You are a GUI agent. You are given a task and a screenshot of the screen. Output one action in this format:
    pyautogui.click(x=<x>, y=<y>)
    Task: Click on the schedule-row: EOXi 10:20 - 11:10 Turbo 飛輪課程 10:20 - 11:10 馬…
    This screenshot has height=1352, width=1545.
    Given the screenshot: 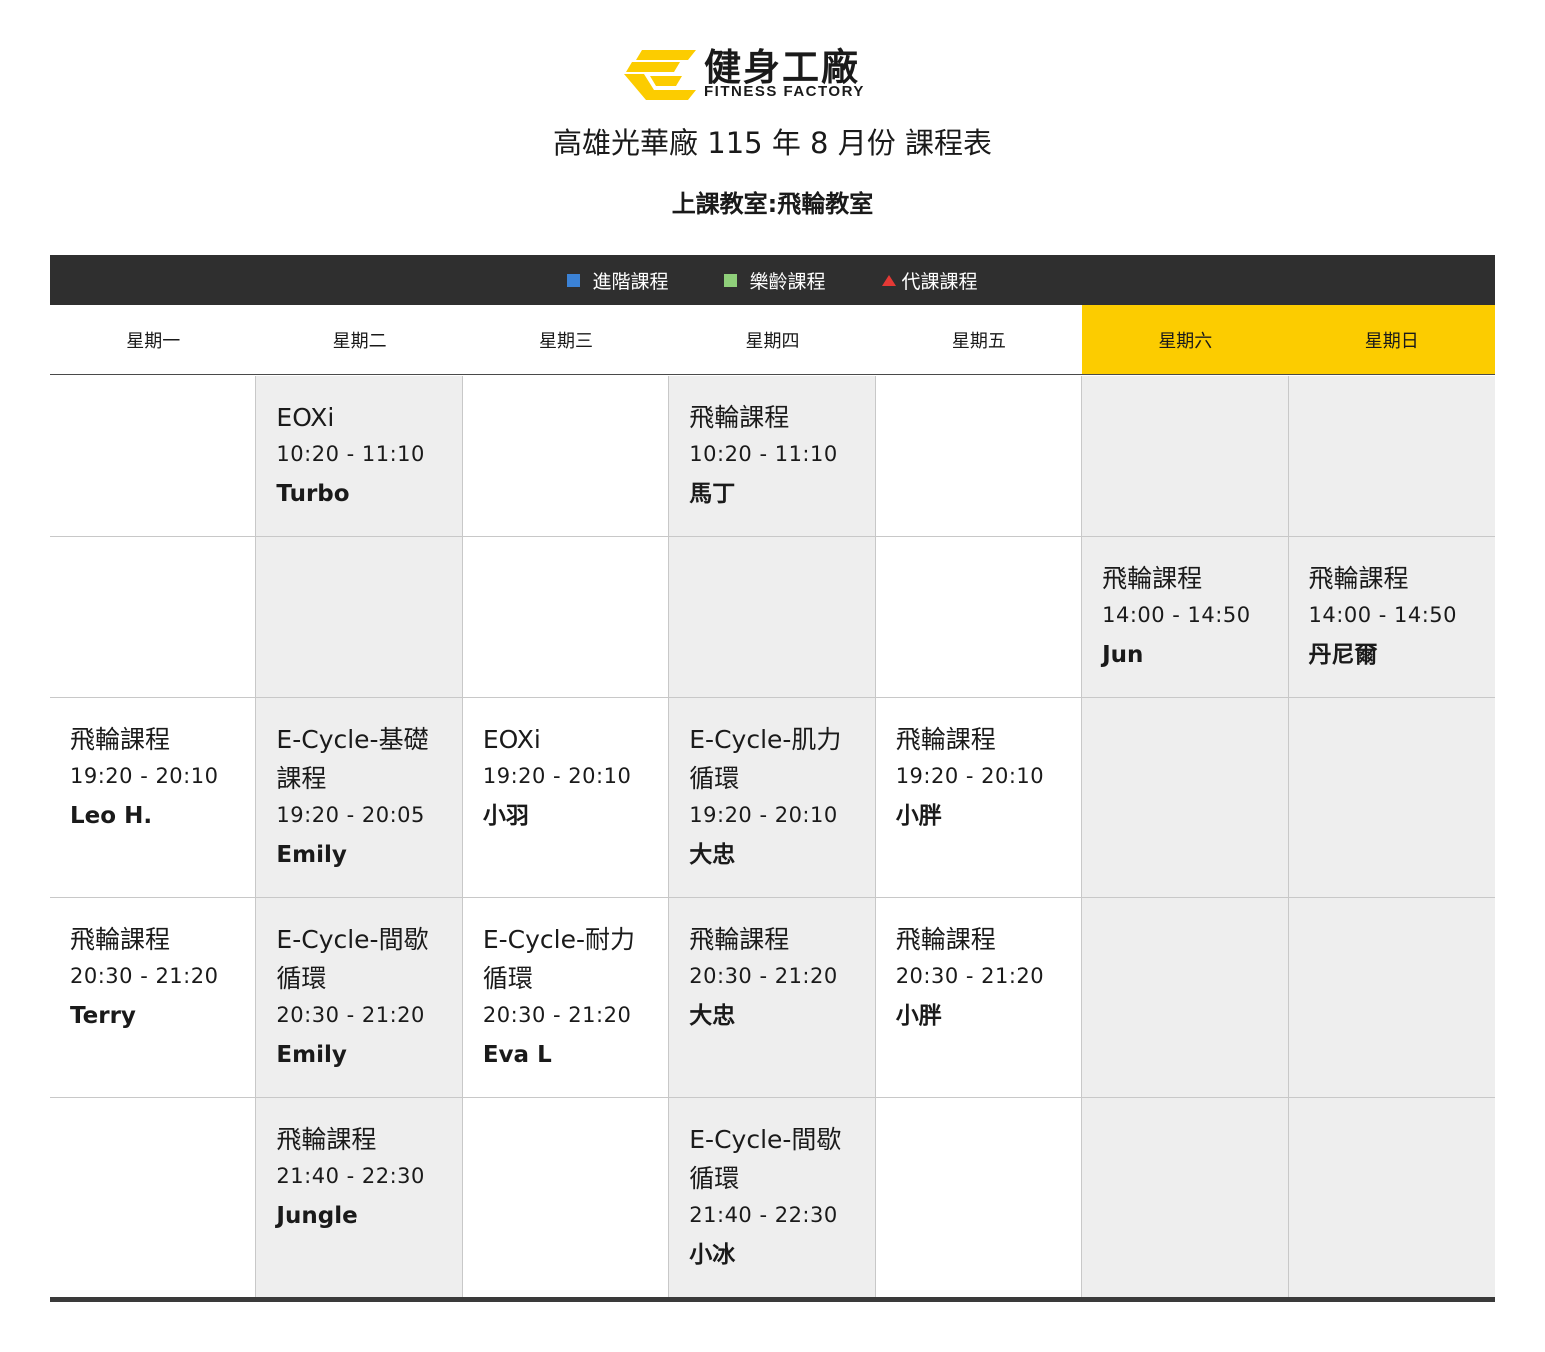 What is the action you would take?
    pyautogui.click(x=772, y=456)
    